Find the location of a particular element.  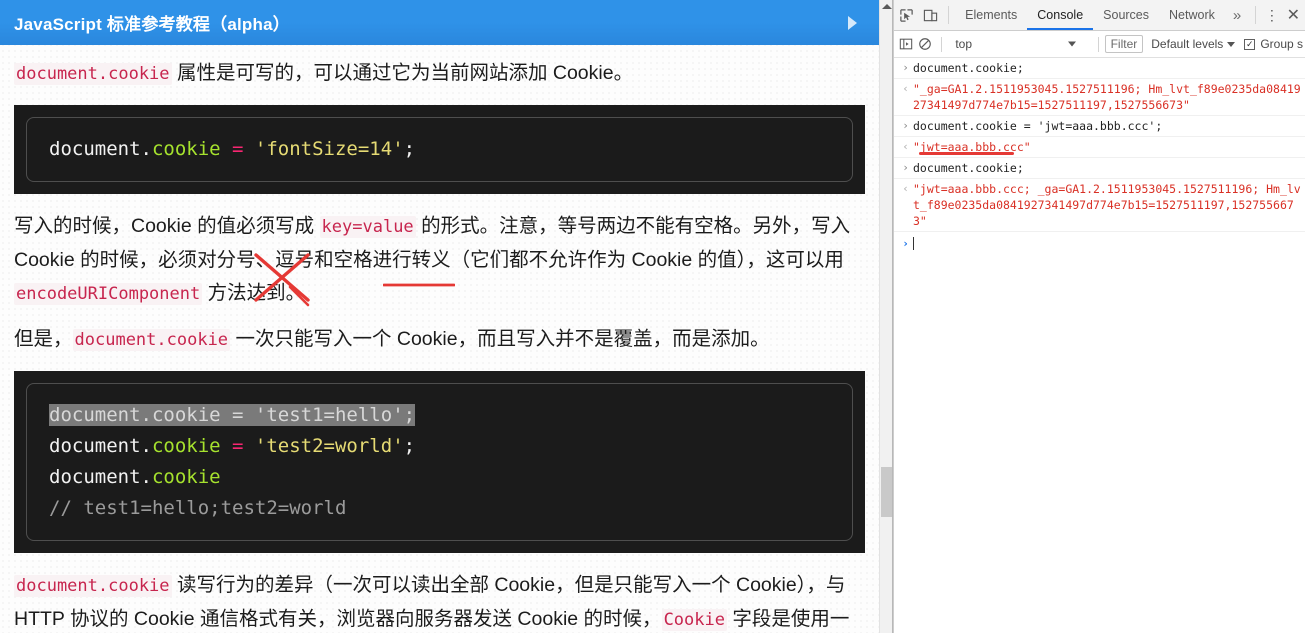

tab-network: Network is located at coordinates (1192, 15).